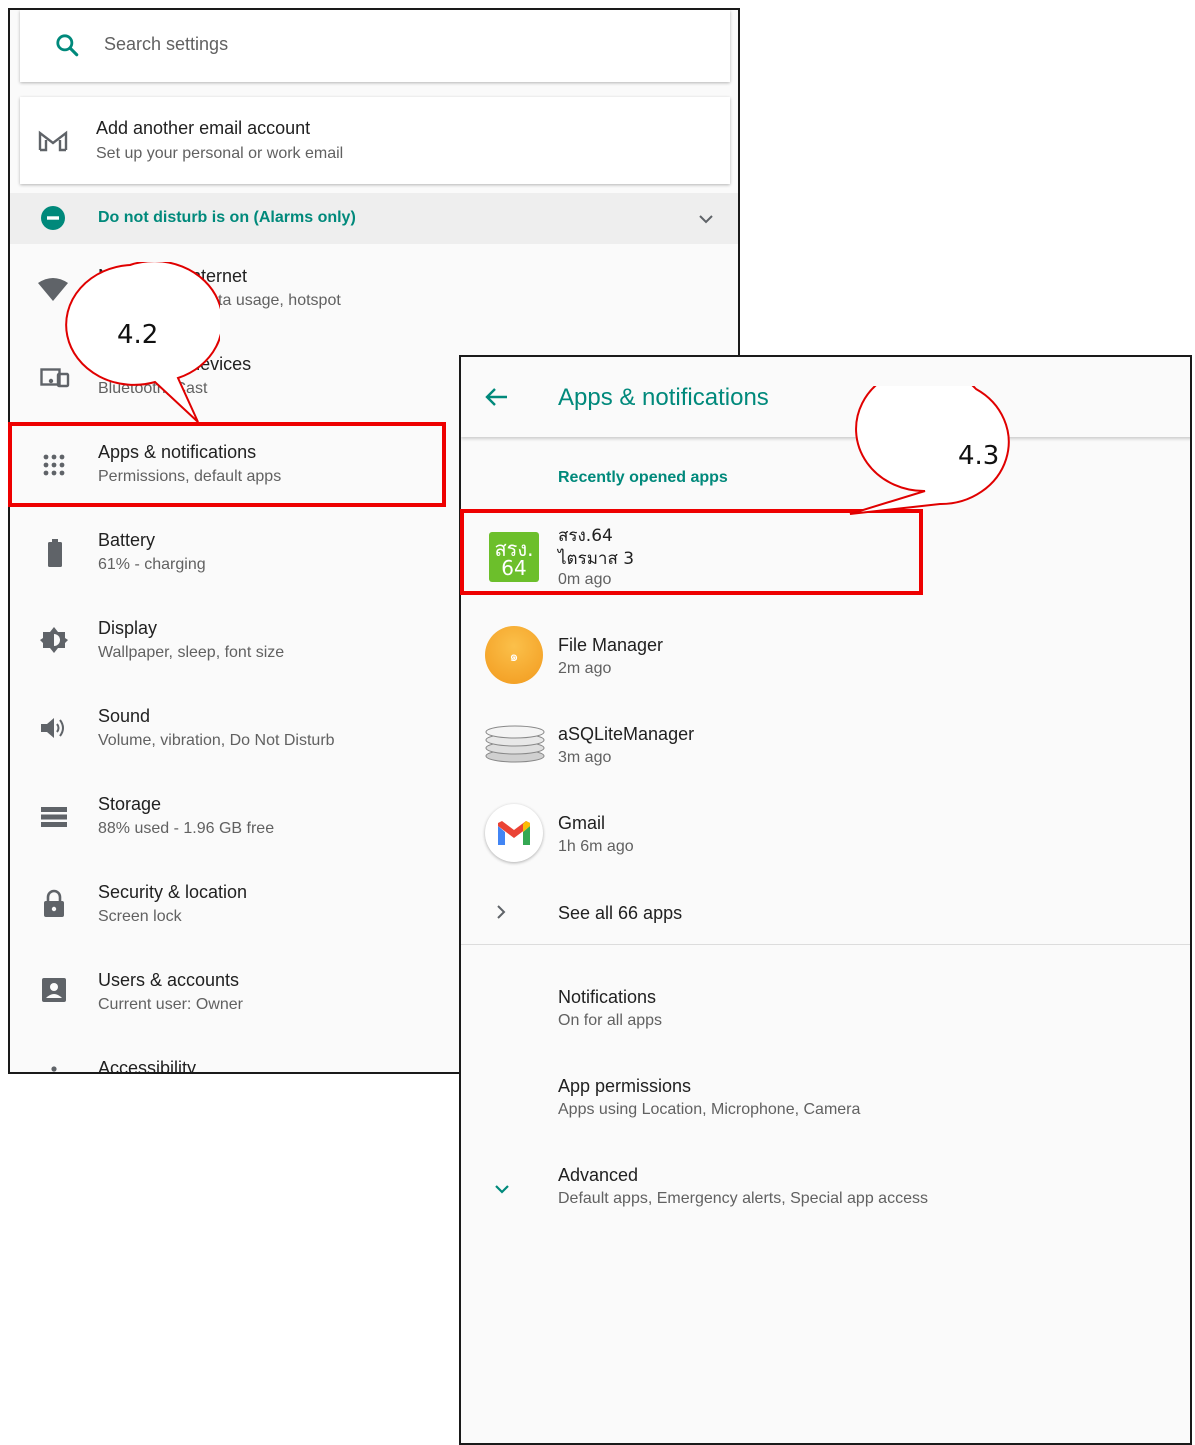 Image resolution: width=1195 pixels, height=1445 pixels. What do you see at coordinates (825, 917) in the screenshot?
I see `see-all-apps: See all 66 apps` at bounding box center [825, 917].